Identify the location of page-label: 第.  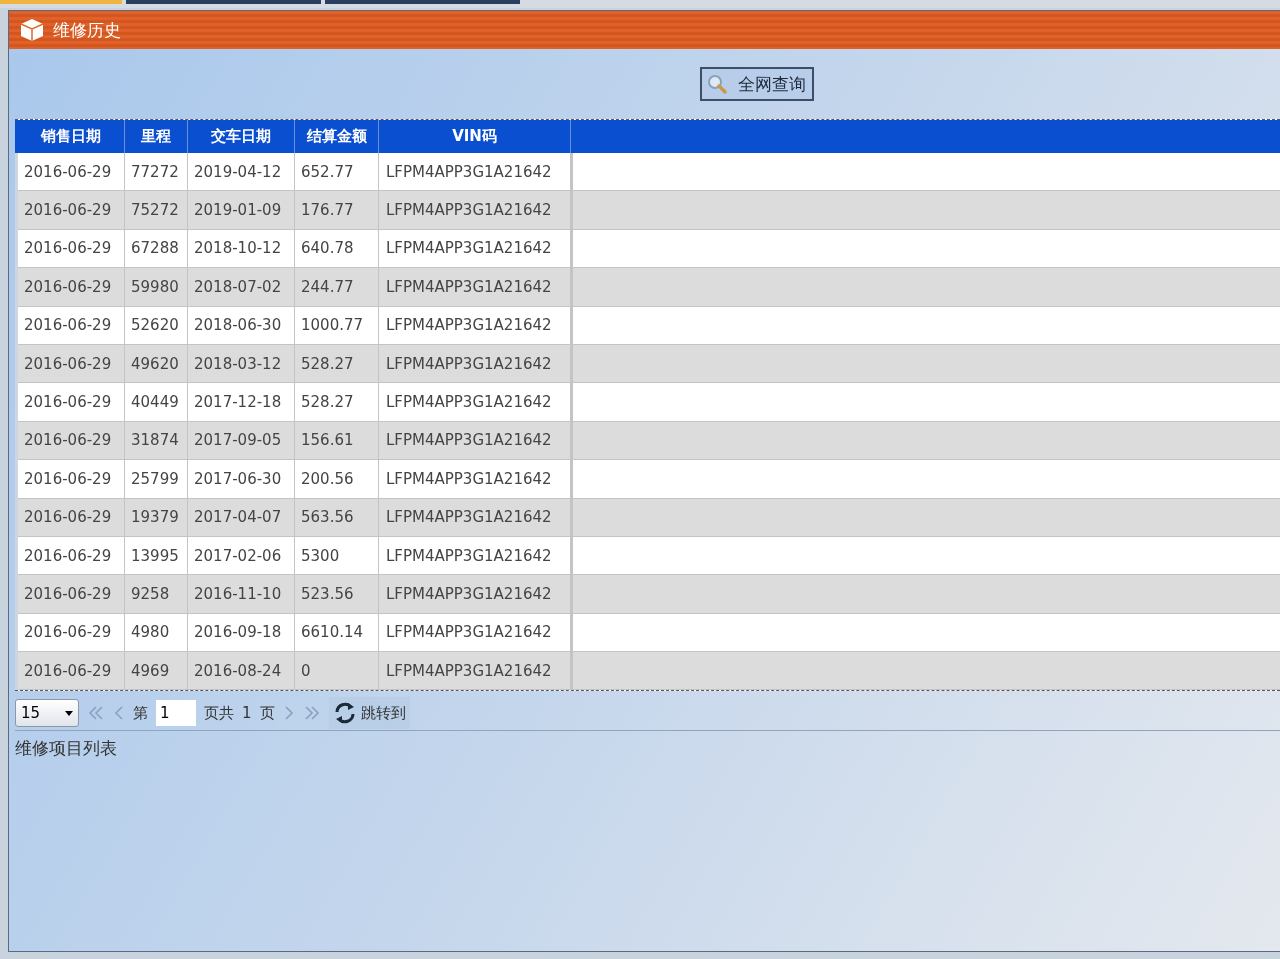
(140, 713).